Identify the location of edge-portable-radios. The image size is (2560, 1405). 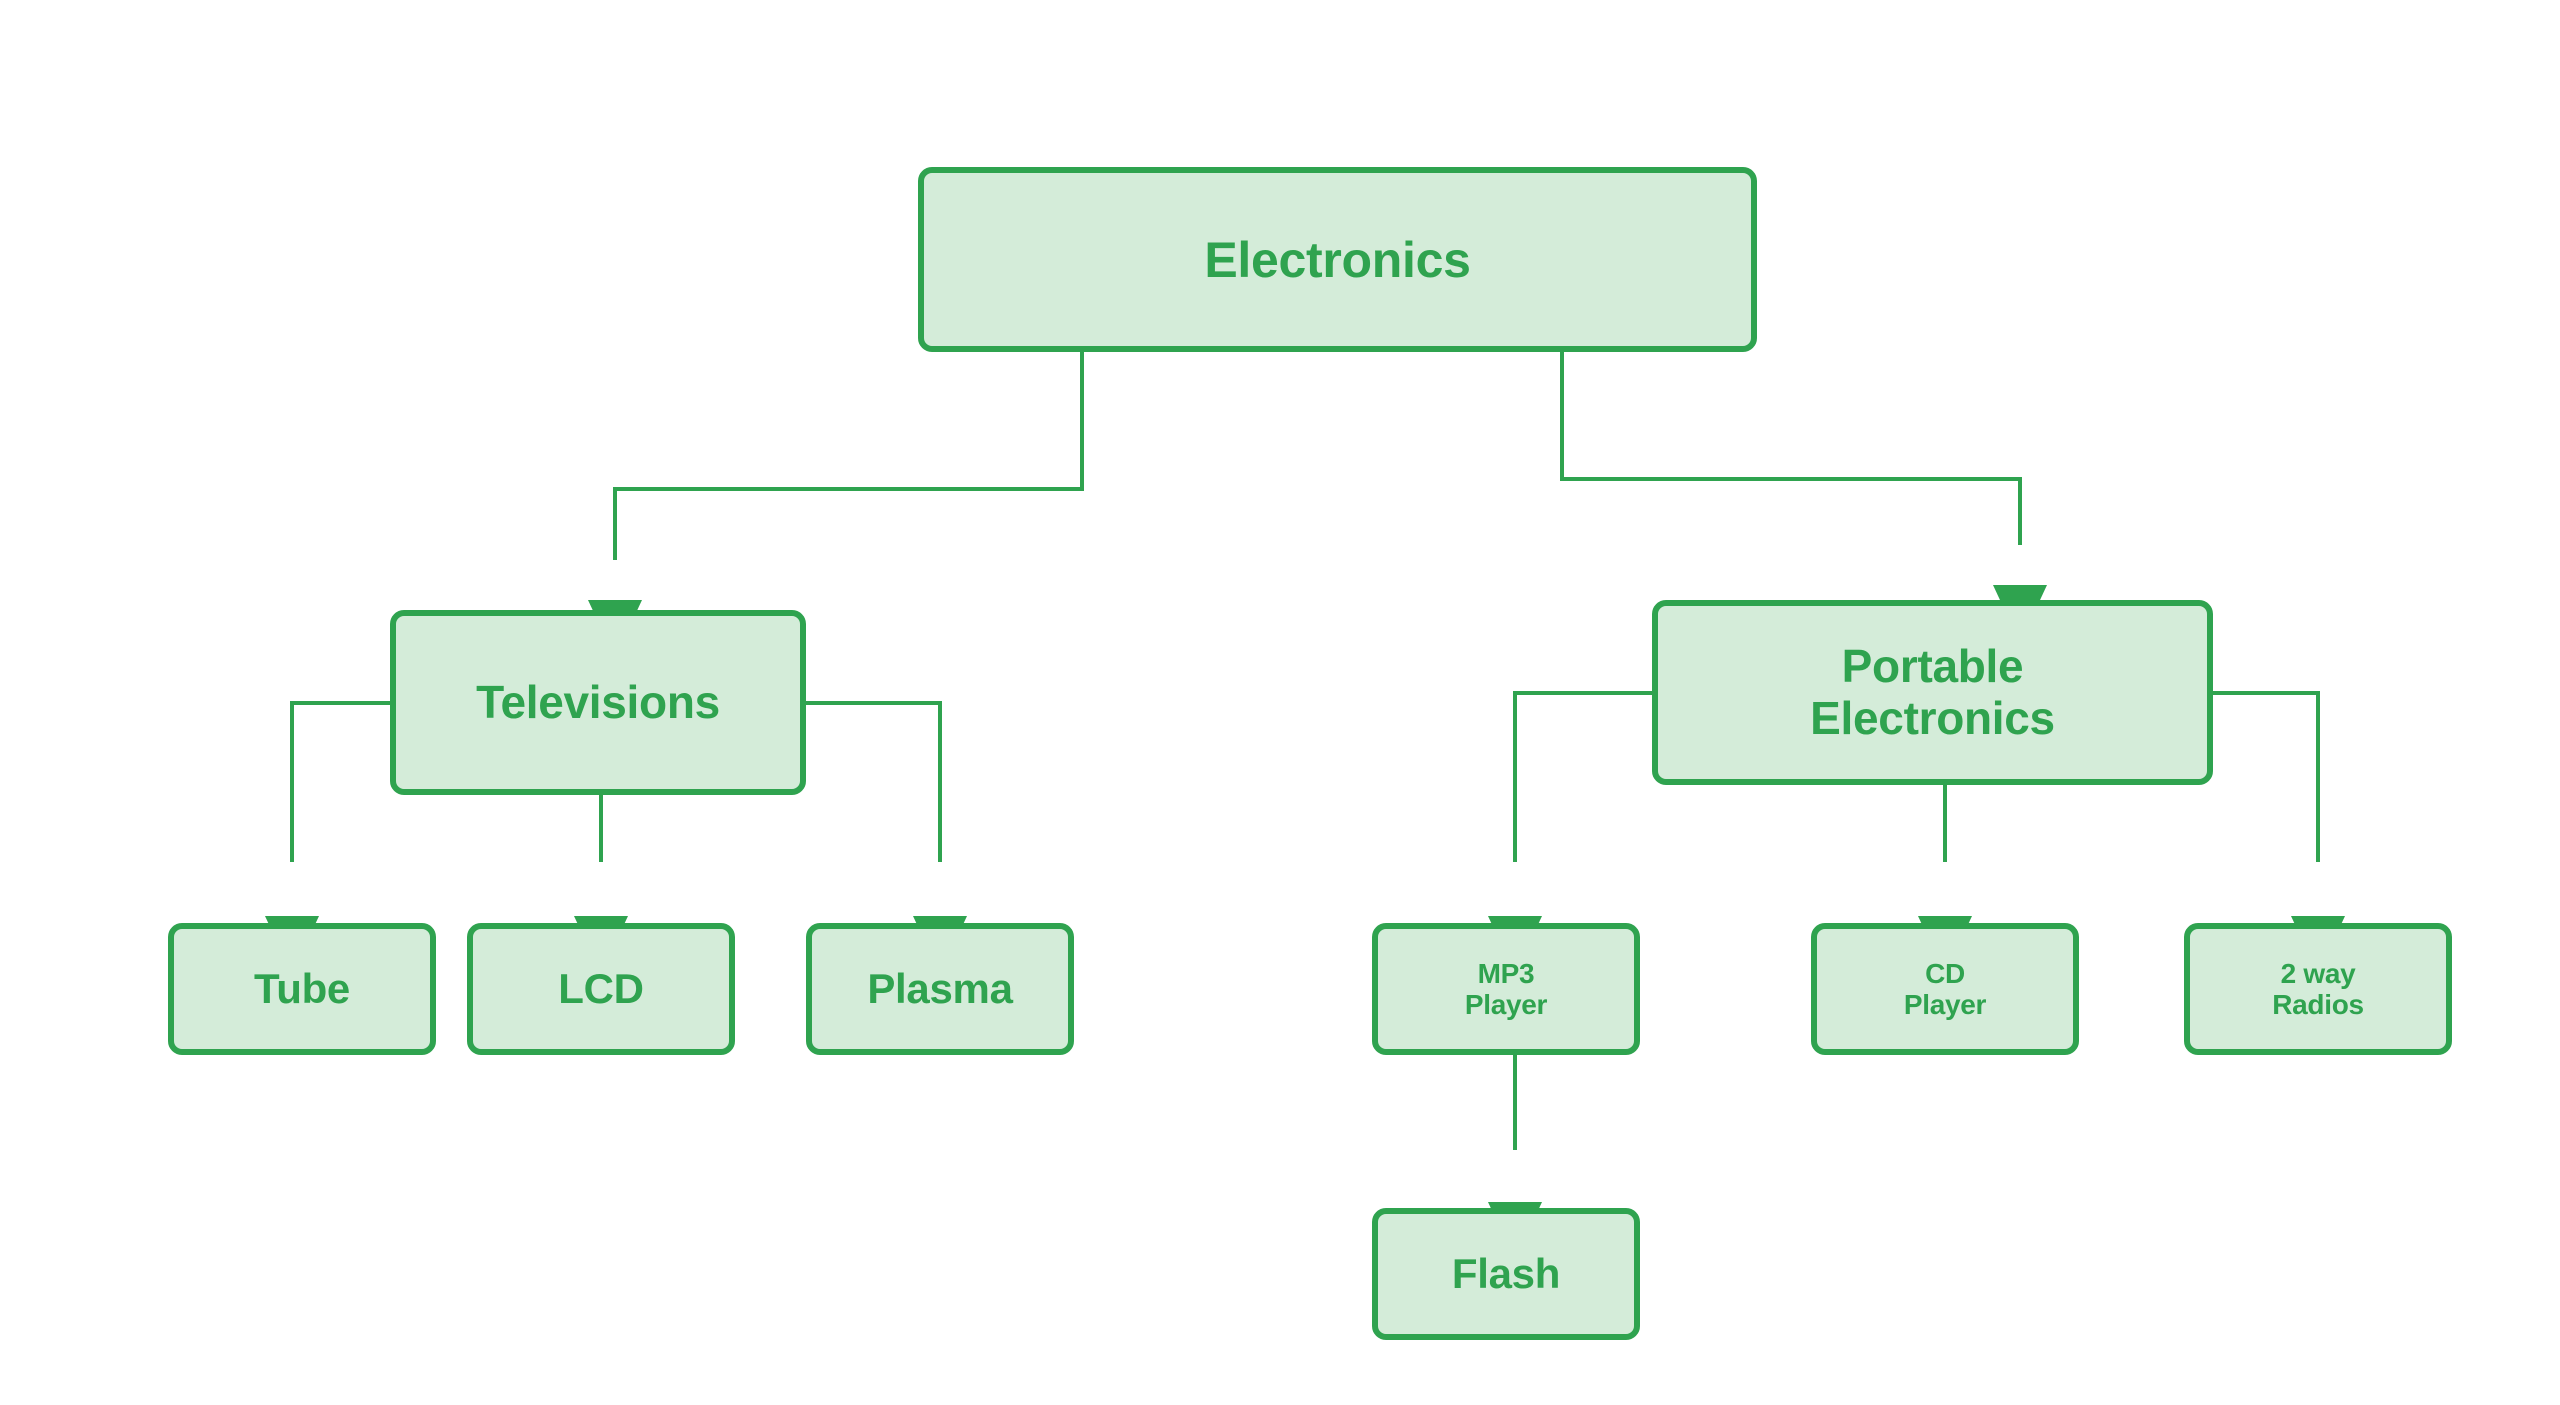
(2266, 776).